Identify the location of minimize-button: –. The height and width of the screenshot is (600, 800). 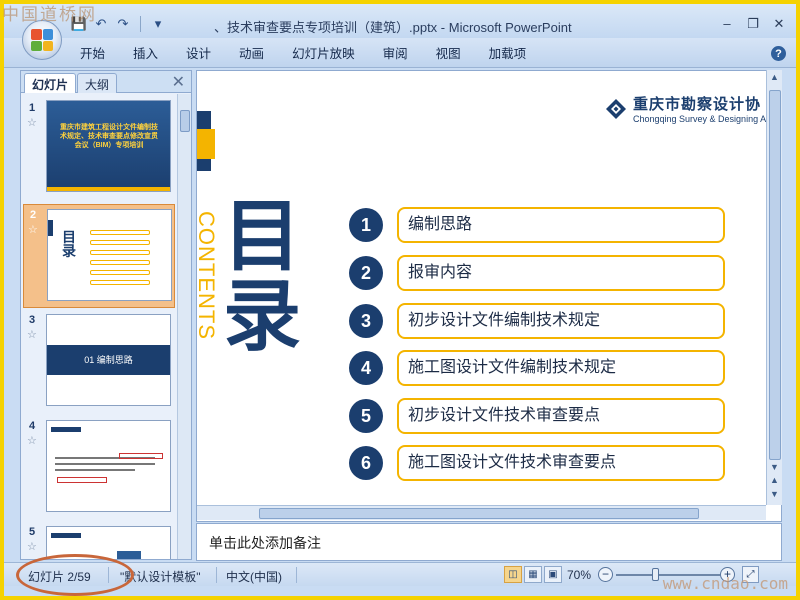
(727, 23).